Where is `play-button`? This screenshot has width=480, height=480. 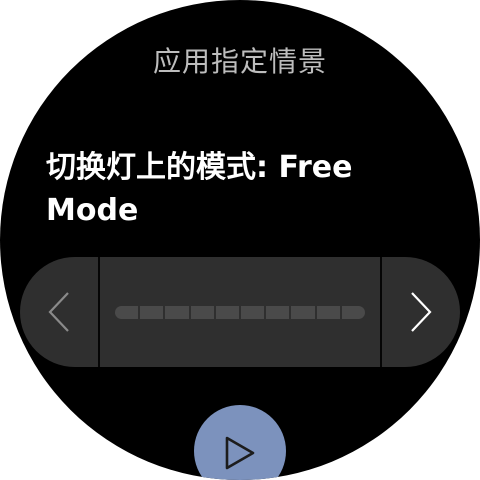 play-button is located at coordinates (240, 442).